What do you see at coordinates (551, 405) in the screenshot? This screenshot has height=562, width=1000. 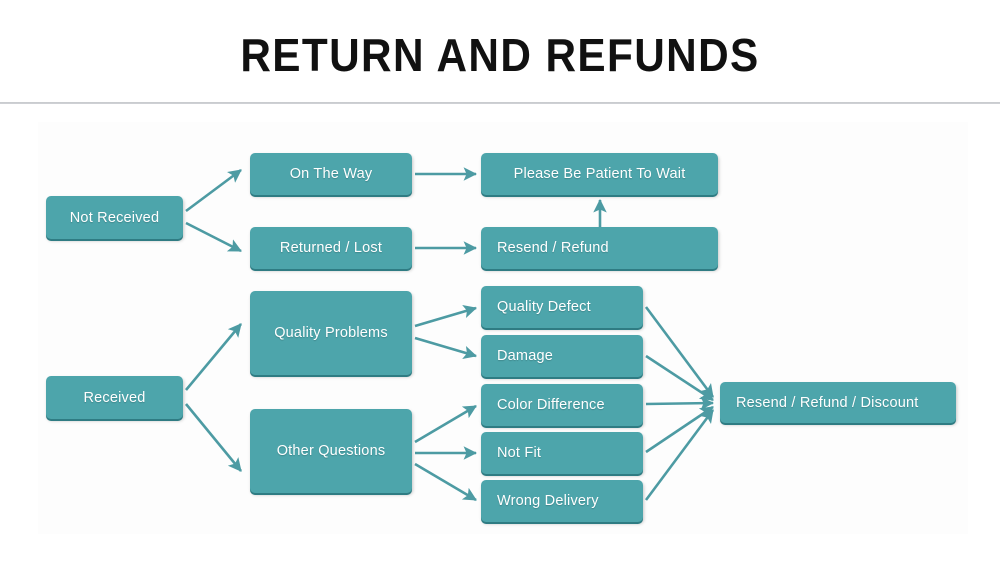 I see `node-label: Color Difference` at bounding box center [551, 405].